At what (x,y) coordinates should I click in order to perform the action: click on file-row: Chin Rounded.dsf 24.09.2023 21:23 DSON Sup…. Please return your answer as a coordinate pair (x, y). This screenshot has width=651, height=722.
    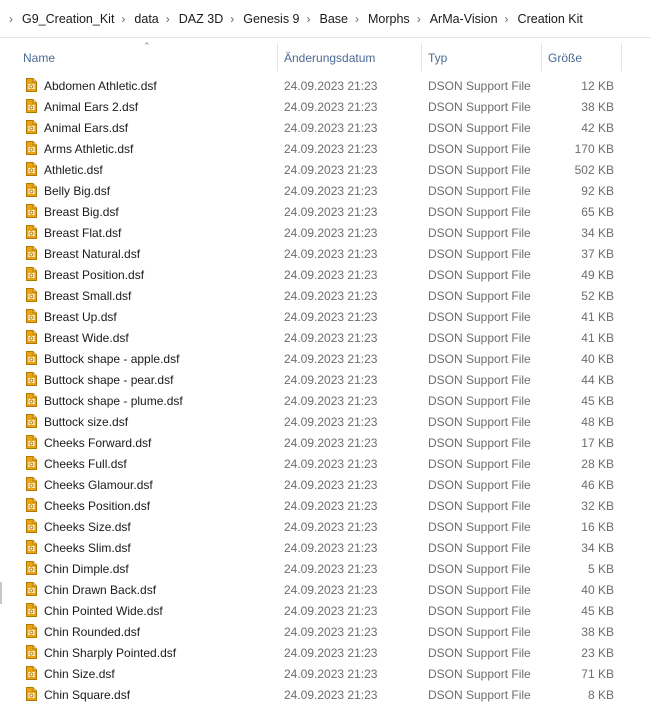
    Looking at the image, I should click on (325, 631).